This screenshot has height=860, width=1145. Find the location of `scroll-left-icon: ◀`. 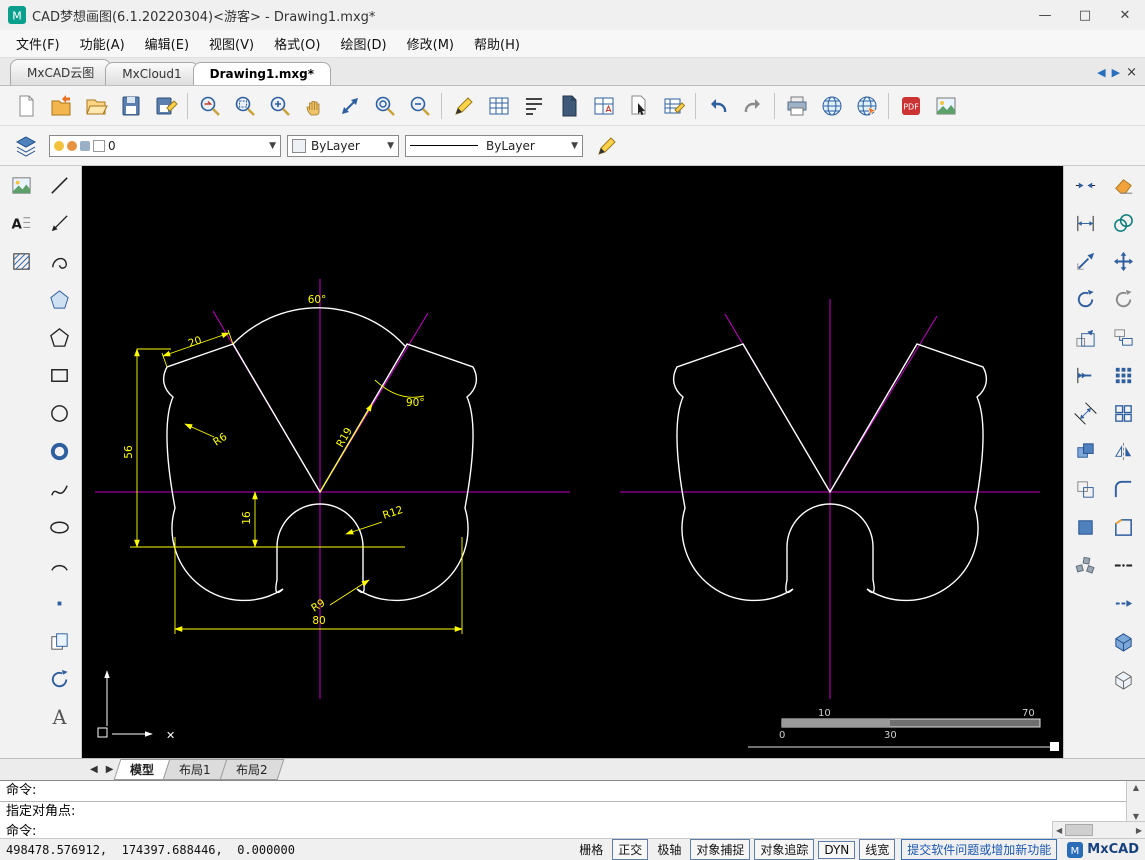

scroll-left-icon: ◀ is located at coordinates (1059, 830).